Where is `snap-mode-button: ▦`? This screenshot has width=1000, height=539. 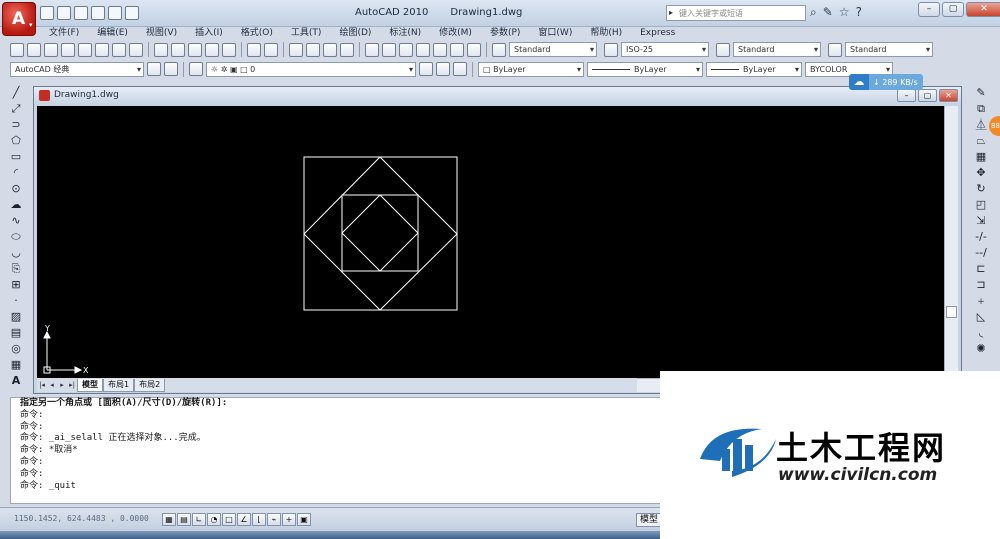 snap-mode-button: ▦ is located at coordinates (169, 519).